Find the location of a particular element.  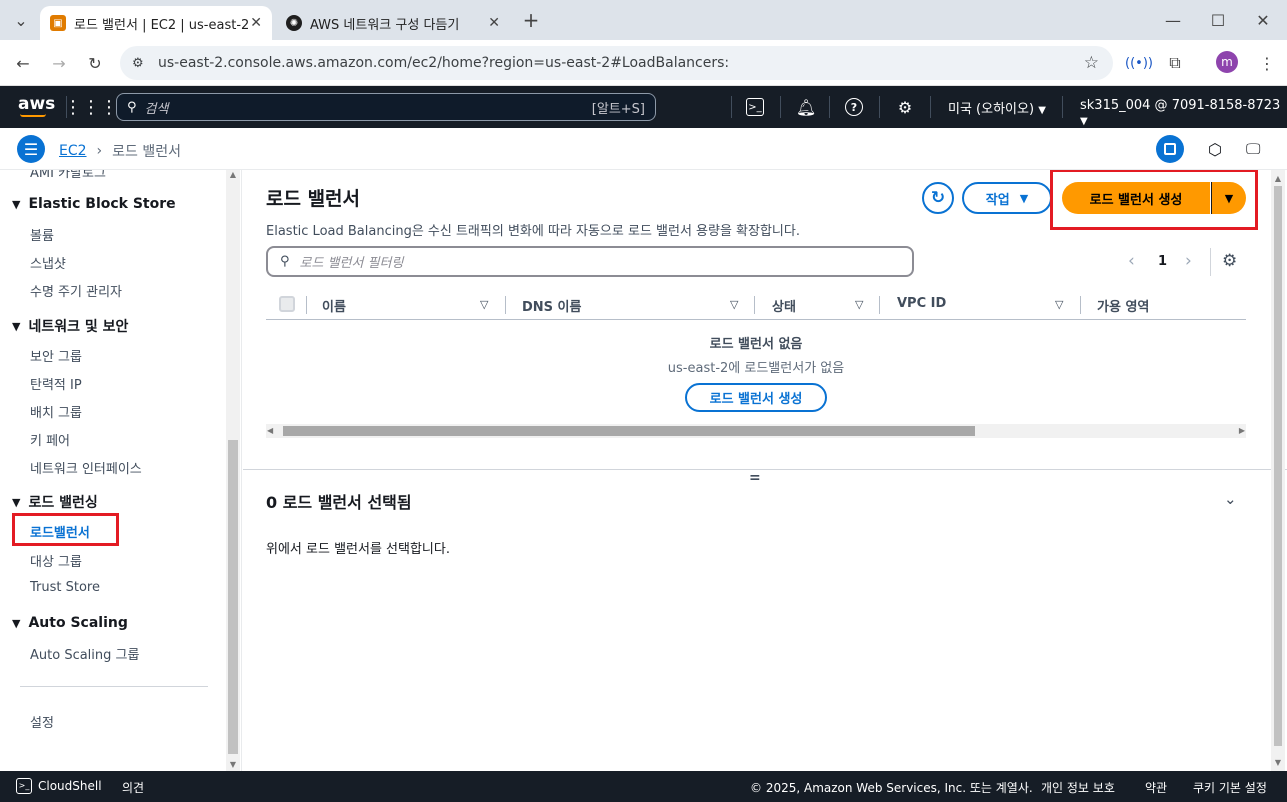

services-grid-icon: ⋮⋮⋮ is located at coordinates (91, 107).